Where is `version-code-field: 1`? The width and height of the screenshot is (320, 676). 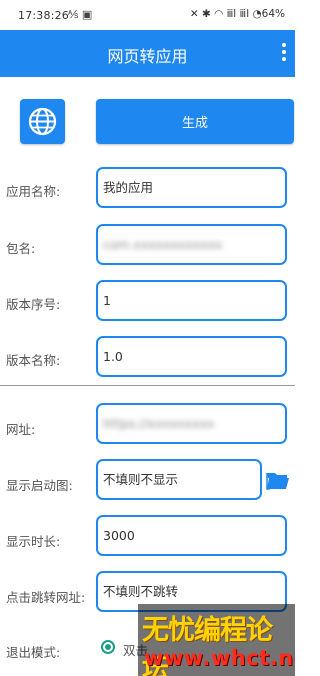 version-code-field: 1 is located at coordinates (191, 300).